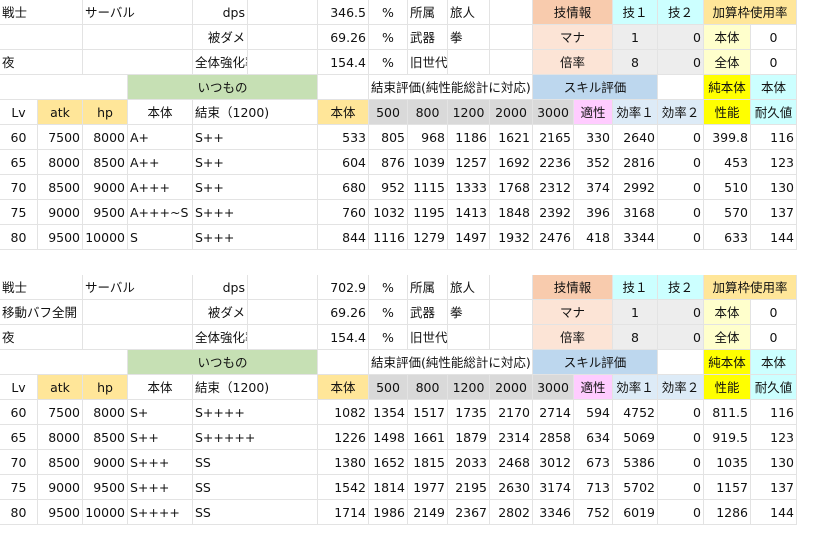  What do you see at coordinates (343, 12) in the screenshot?
I see `info-value-cell: 346.5` at bounding box center [343, 12].